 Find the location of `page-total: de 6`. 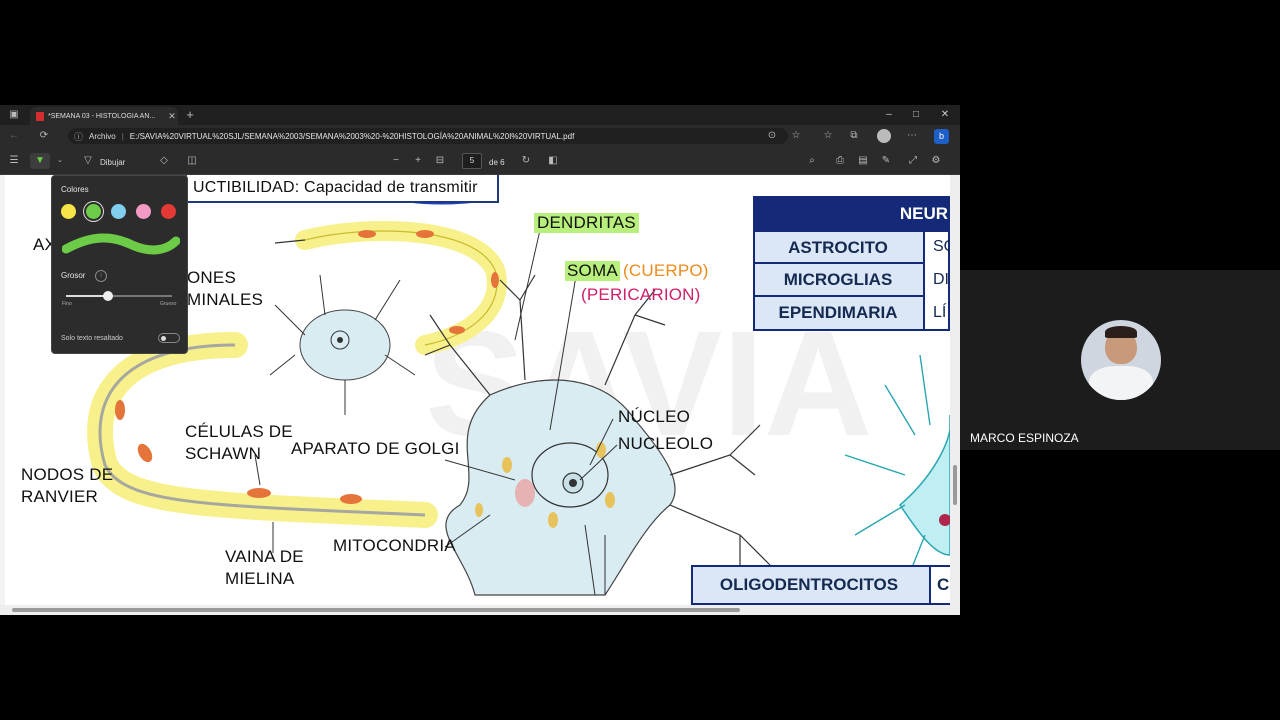

page-total: de 6 is located at coordinates (497, 162).